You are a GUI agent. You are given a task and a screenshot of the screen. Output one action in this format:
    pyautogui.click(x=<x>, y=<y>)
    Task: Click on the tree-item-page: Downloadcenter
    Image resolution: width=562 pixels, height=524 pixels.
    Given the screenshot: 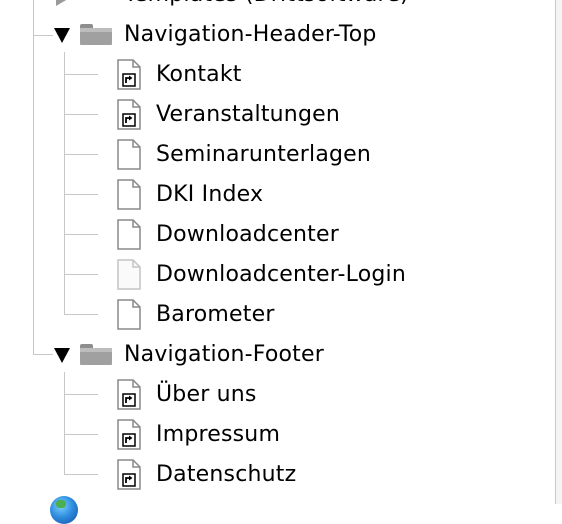 What is the action you would take?
    pyautogui.click(x=247, y=235)
    